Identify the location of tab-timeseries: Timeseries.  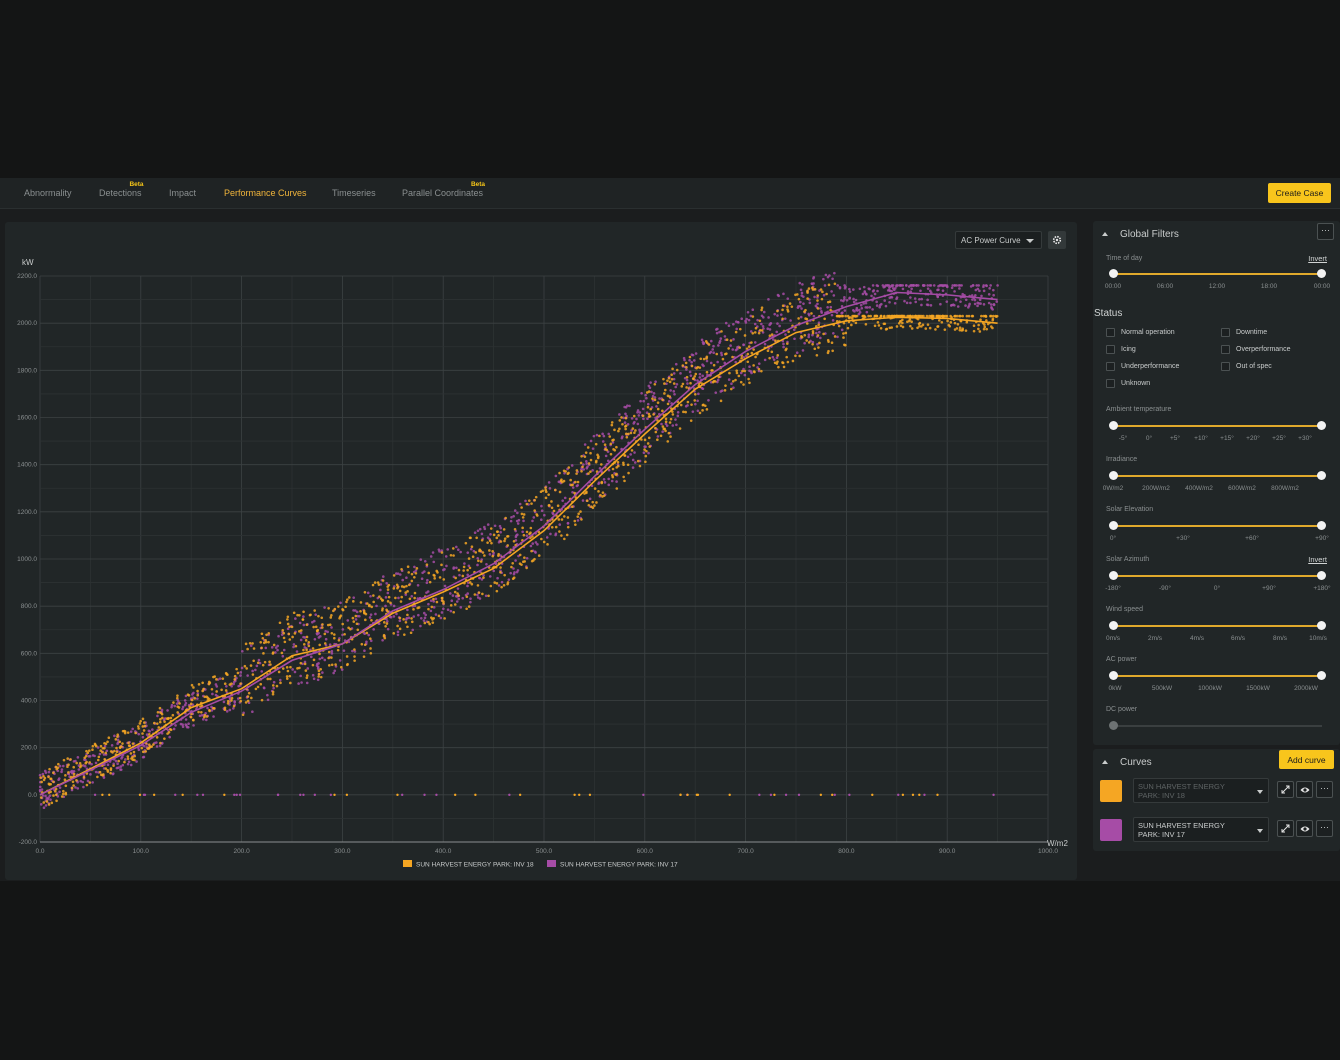
(354, 193).